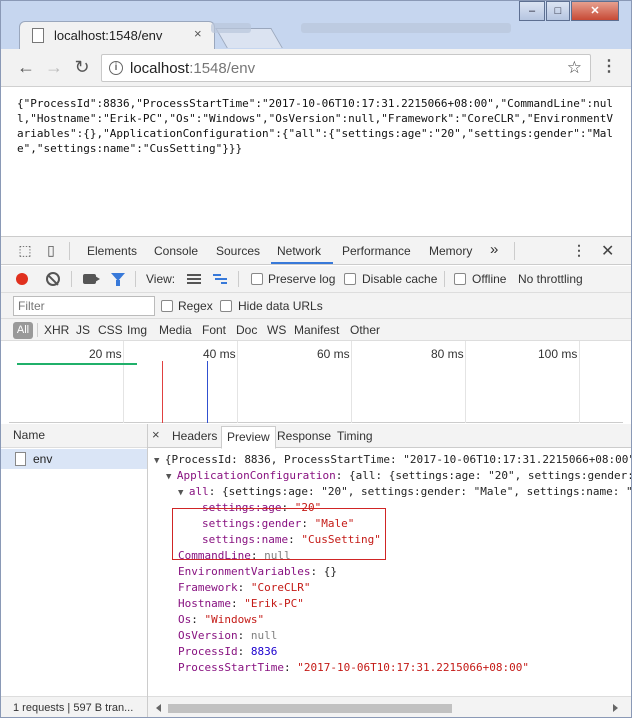 This screenshot has height=718, width=632. What do you see at coordinates (25, 251) in the screenshot?
I see `inspect-element-icon: ⬚` at bounding box center [25, 251].